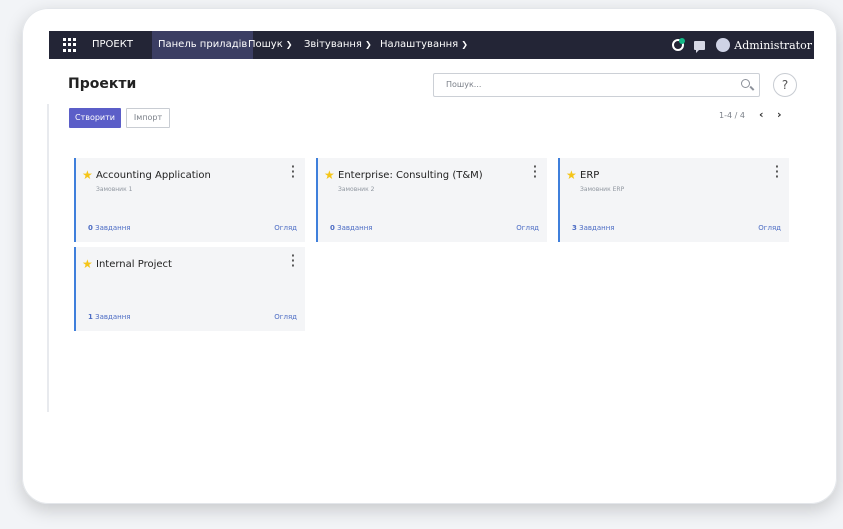 The height and width of the screenshot is (529, 843). I want to click on task-count: 3, so click(574, 228).